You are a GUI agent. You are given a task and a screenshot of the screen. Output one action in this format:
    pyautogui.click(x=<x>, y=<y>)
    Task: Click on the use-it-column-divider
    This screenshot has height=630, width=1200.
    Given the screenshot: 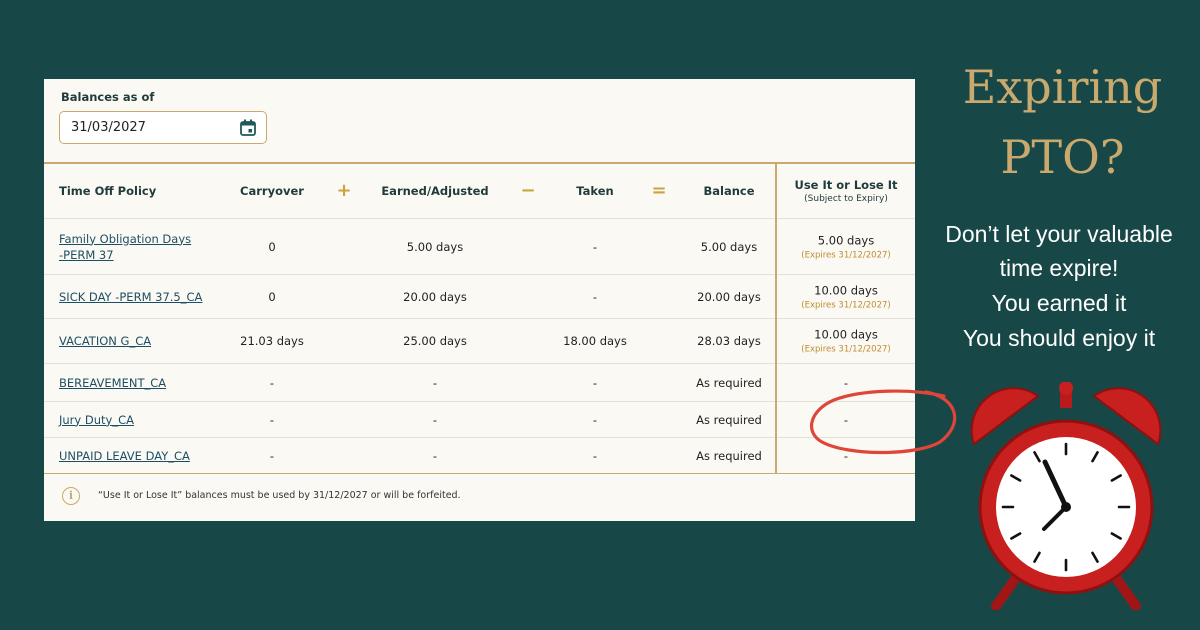 What is the action you would take?
    pyautogui.click(x=776, y=318)
    